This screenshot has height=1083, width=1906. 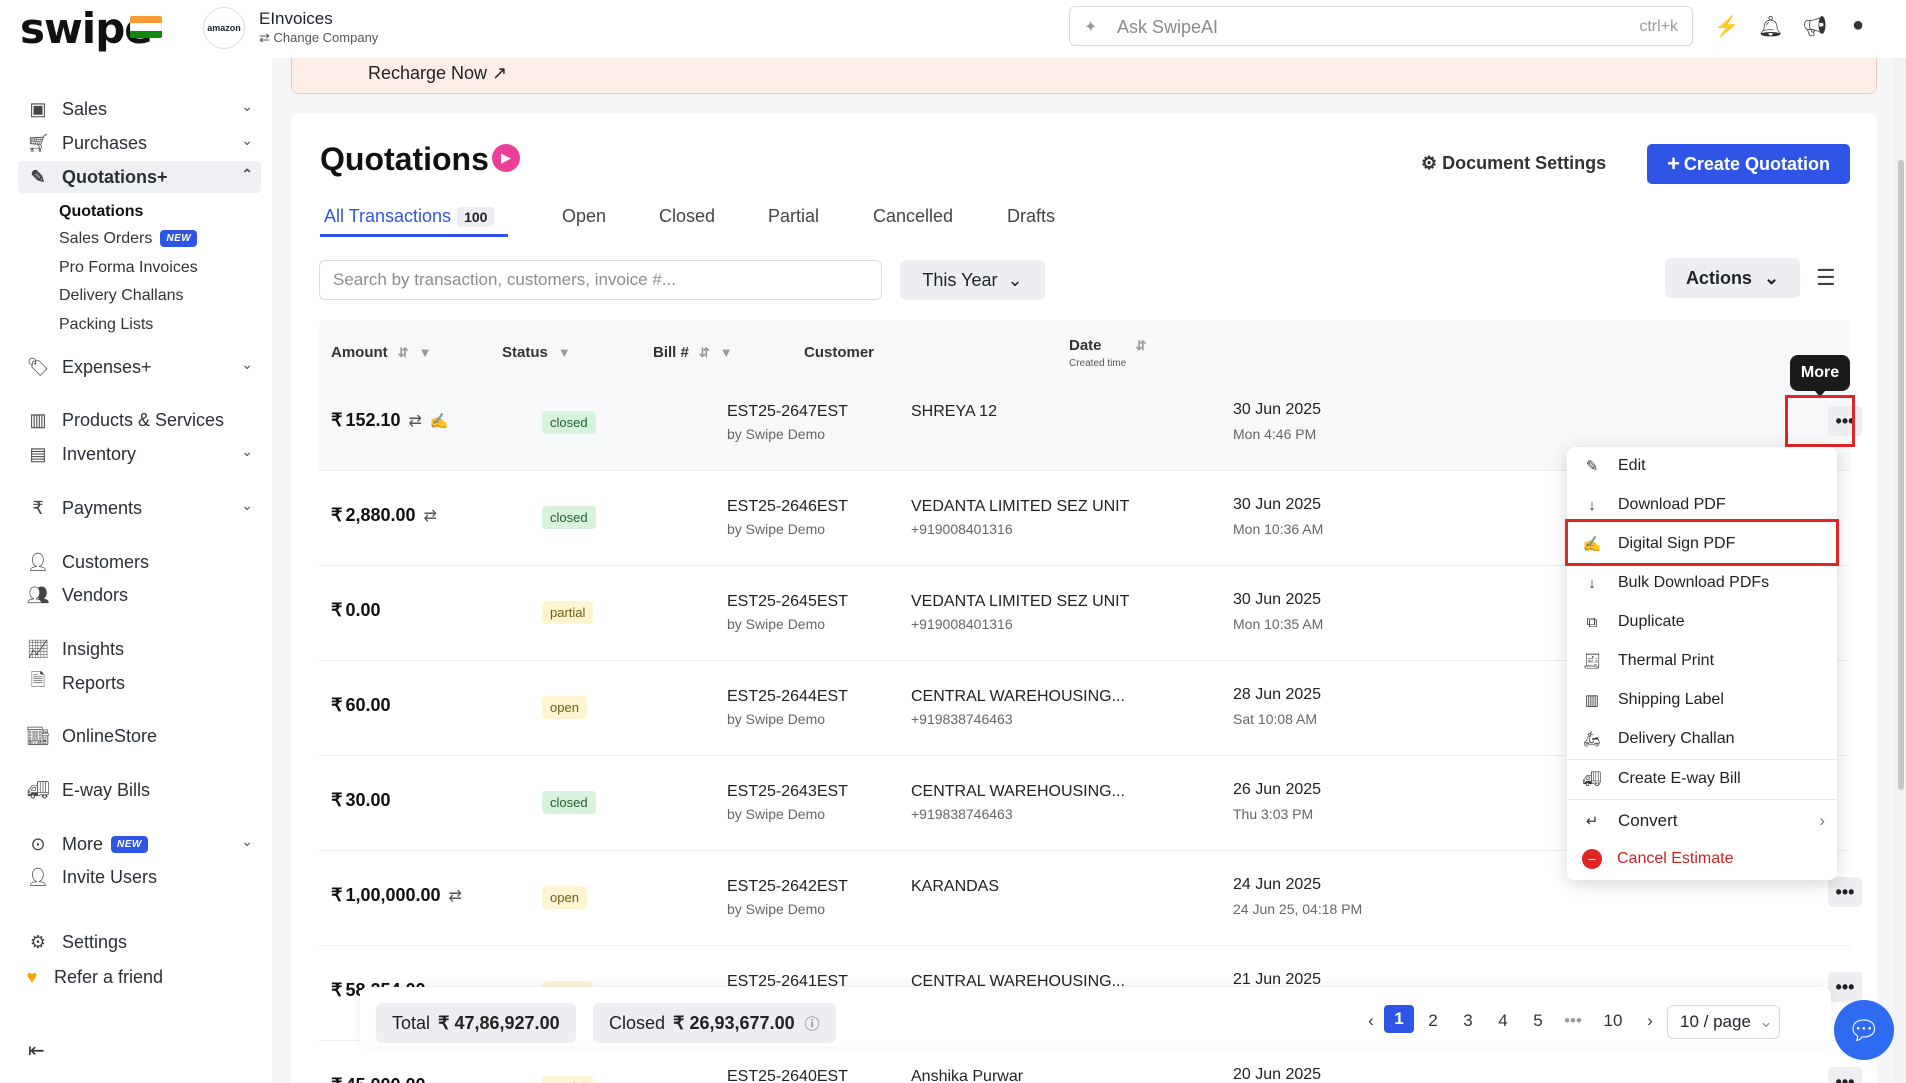 What do you see at coordinates (812, 1023) in the screenshot?
I see `info-icon: ⓘ` at bounding box center [812, 1023].